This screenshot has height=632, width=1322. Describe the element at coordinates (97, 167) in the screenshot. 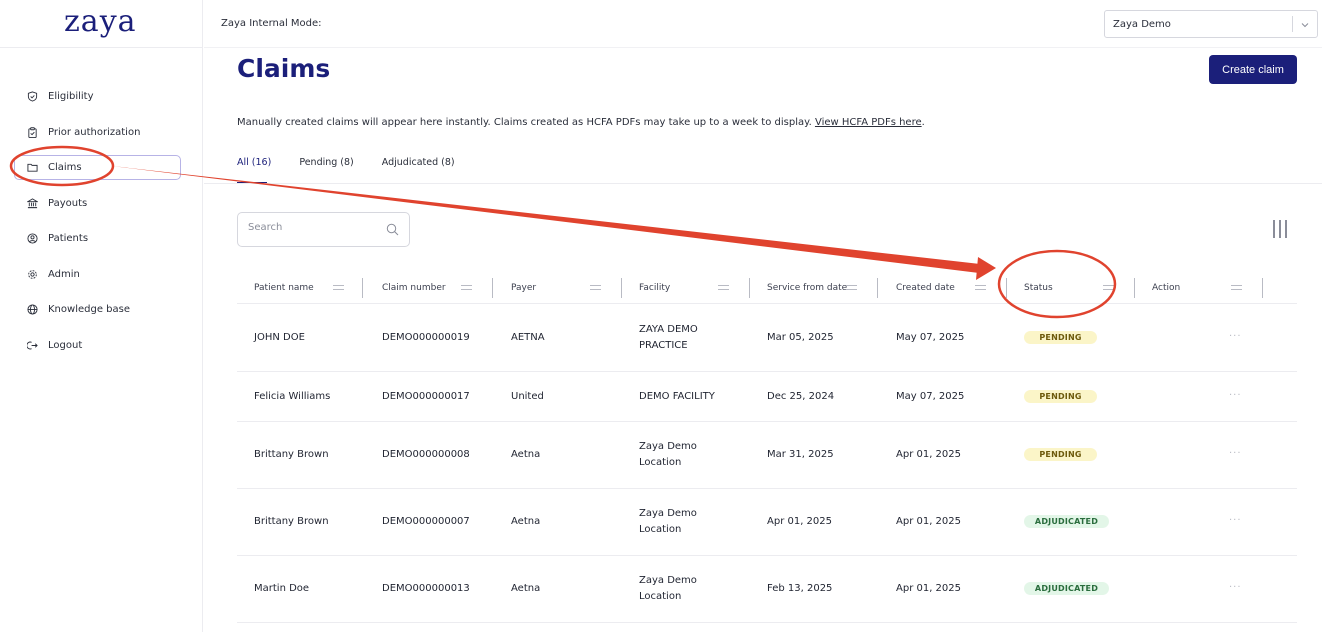

I see `sidebar-item-claims: Claims` at that location.